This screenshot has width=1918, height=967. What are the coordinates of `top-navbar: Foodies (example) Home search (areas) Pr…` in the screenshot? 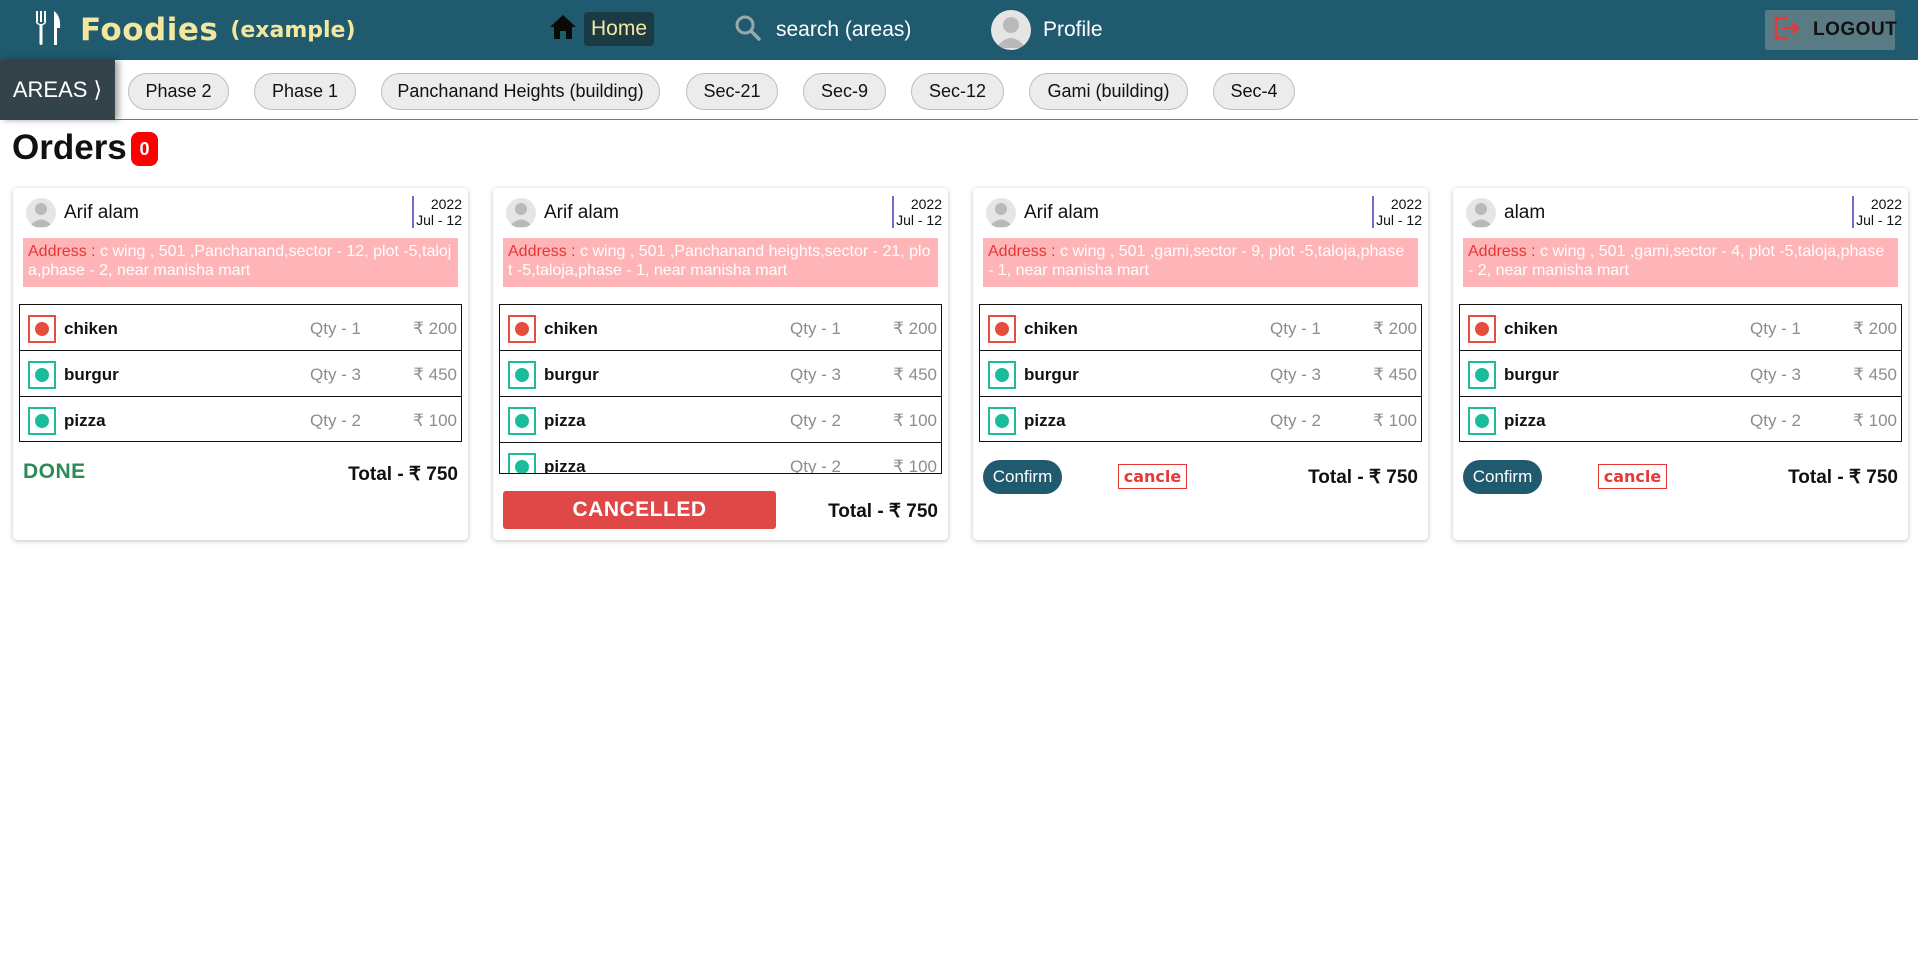 It's located at (959, 30).